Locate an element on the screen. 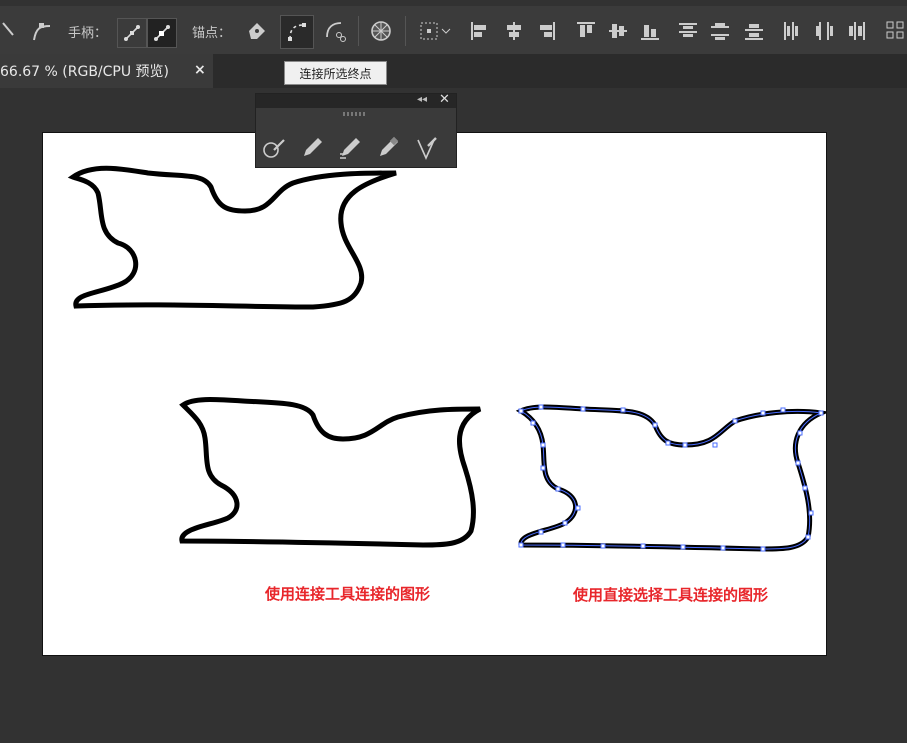 The height and width of the screenshot is (743, 907). convert-anchor-icon is located at coordinates (41, 31).